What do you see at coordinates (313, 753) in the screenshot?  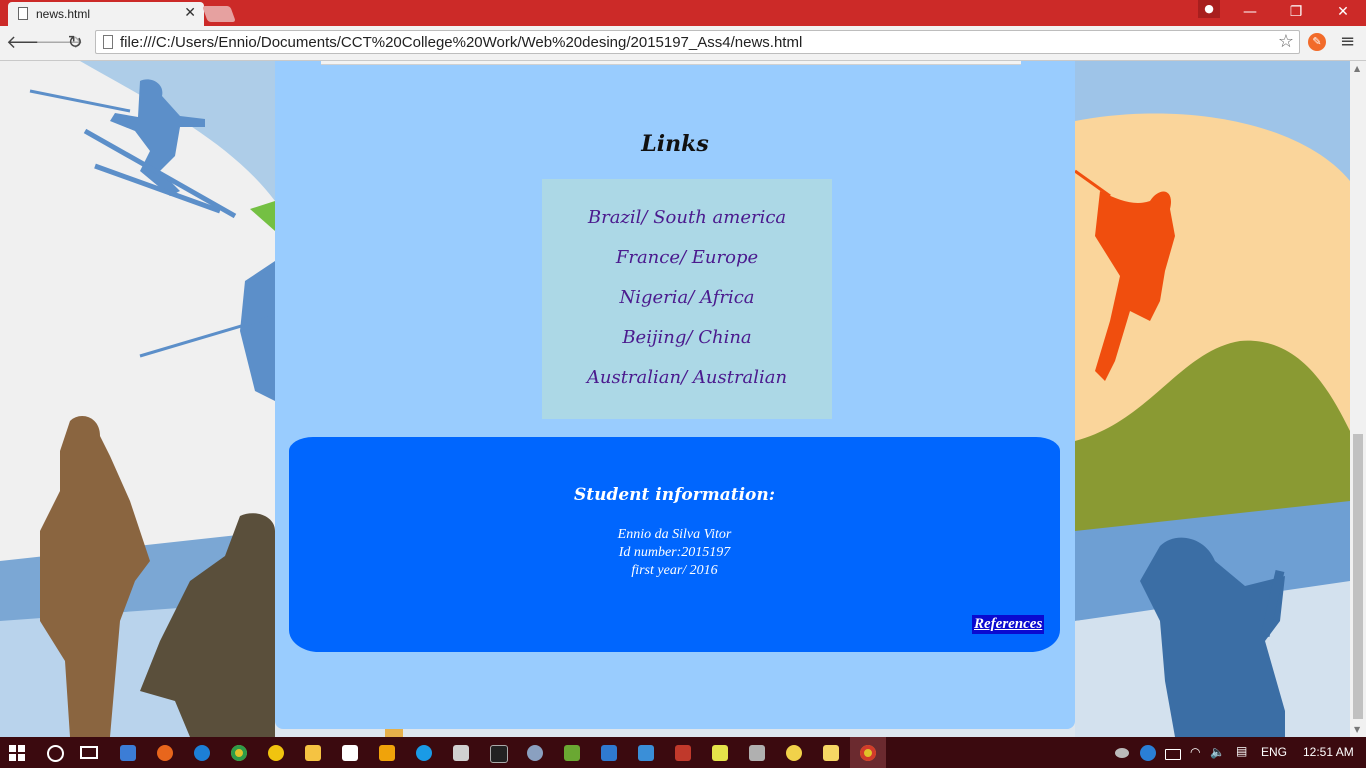 I see `file-explorer-icon` at bounding box center [313, 753].